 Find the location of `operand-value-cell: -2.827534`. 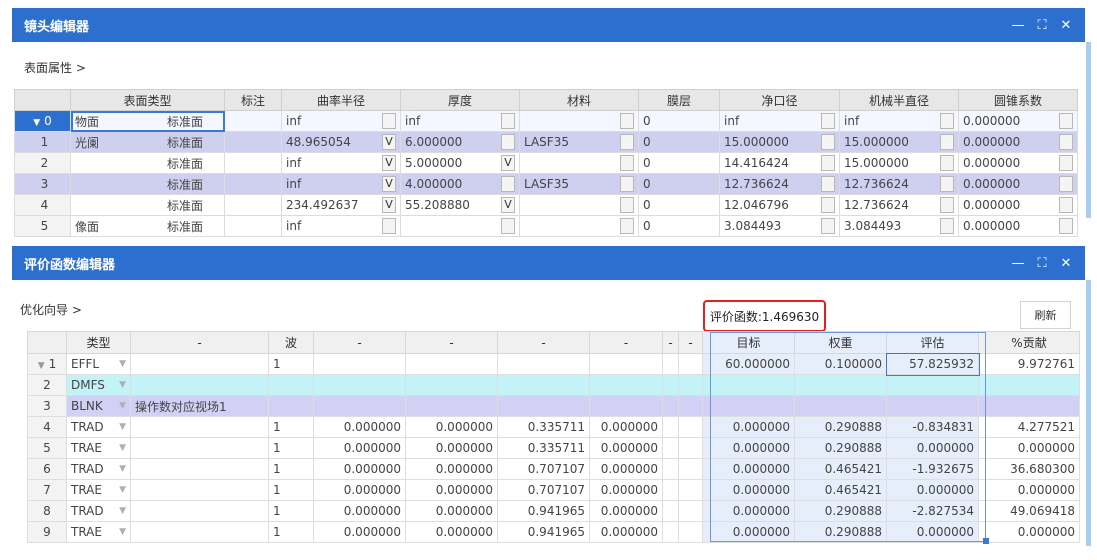

operand-value-cell: -2.827534 is located at coordinates (932, 511).